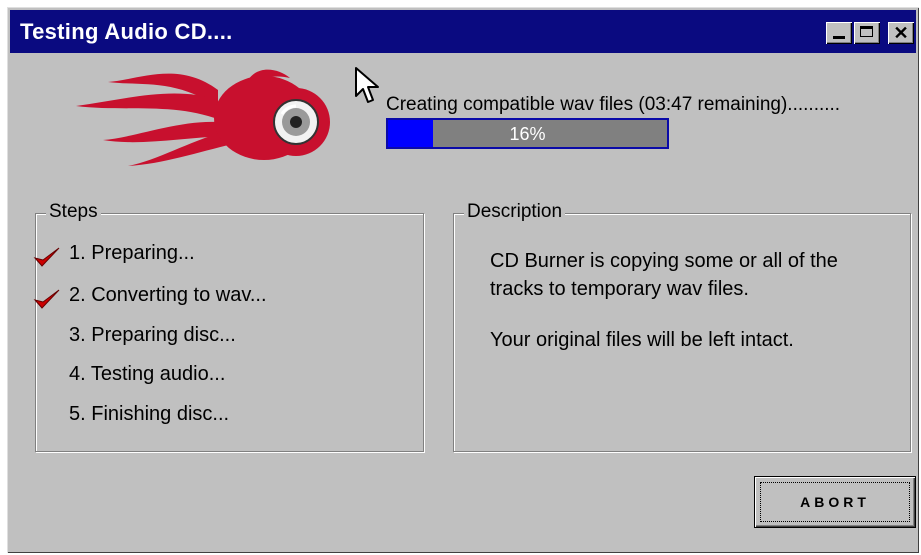 Image resolution: width=921 pixels, height=555 pixels. Describe the element at coordinates (619, 289) in the screenshot. I see `description-line: tracks to temporary wav files.` at that location.